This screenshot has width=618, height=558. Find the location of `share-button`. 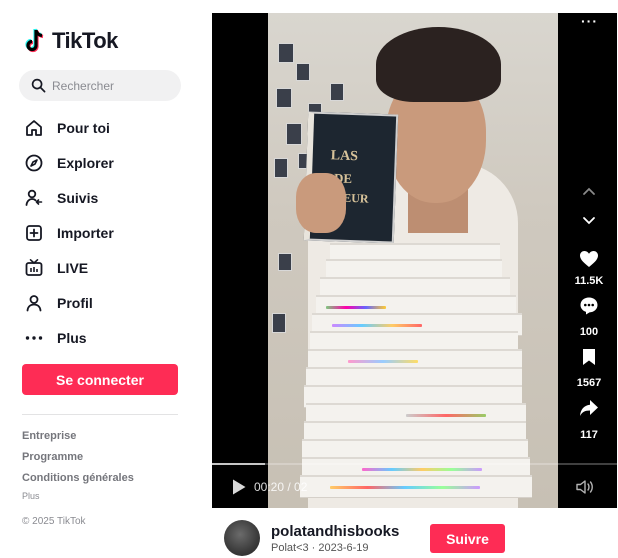

share-button is located at coordinates (589, 408).